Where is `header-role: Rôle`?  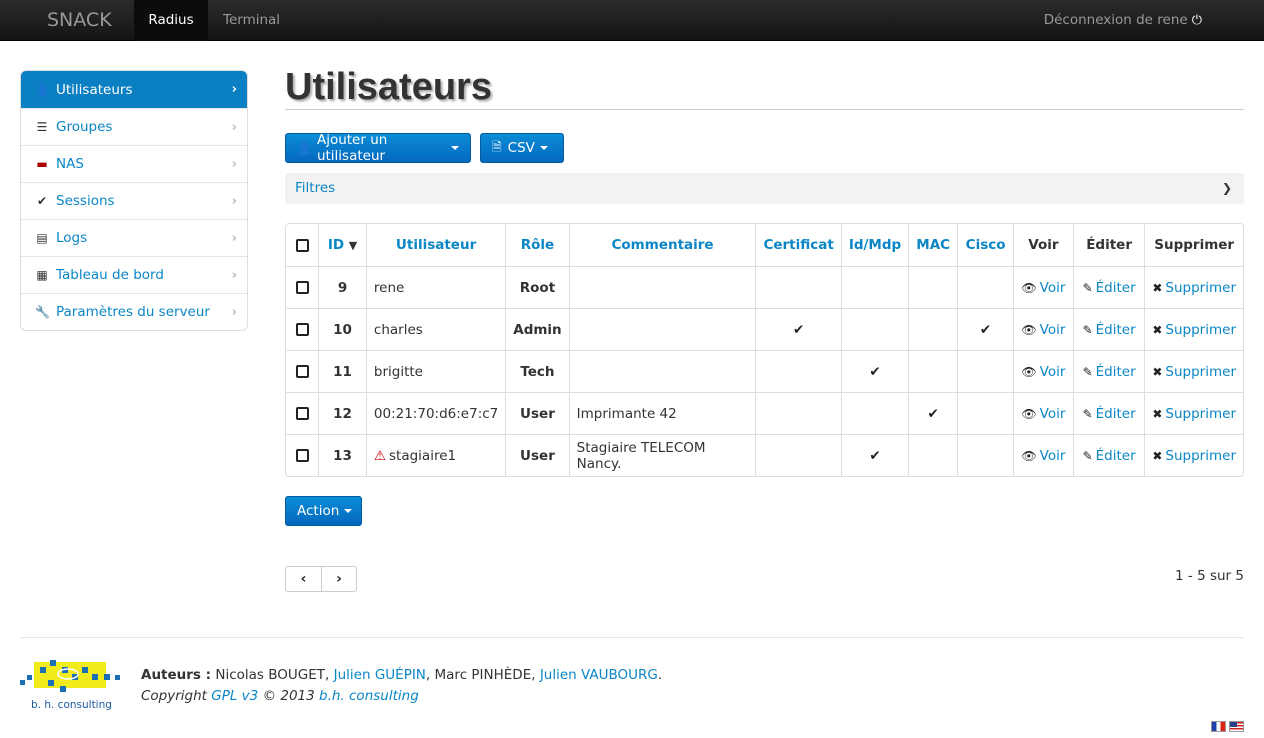 header-role: Rôle is located at coordinates (536, 245).